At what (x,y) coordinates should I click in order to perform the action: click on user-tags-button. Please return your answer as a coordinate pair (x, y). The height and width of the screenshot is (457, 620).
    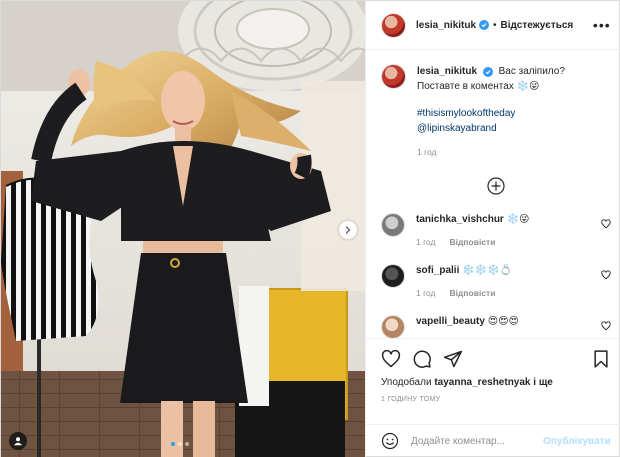
    Looking at the image, I should click on (18, 441).